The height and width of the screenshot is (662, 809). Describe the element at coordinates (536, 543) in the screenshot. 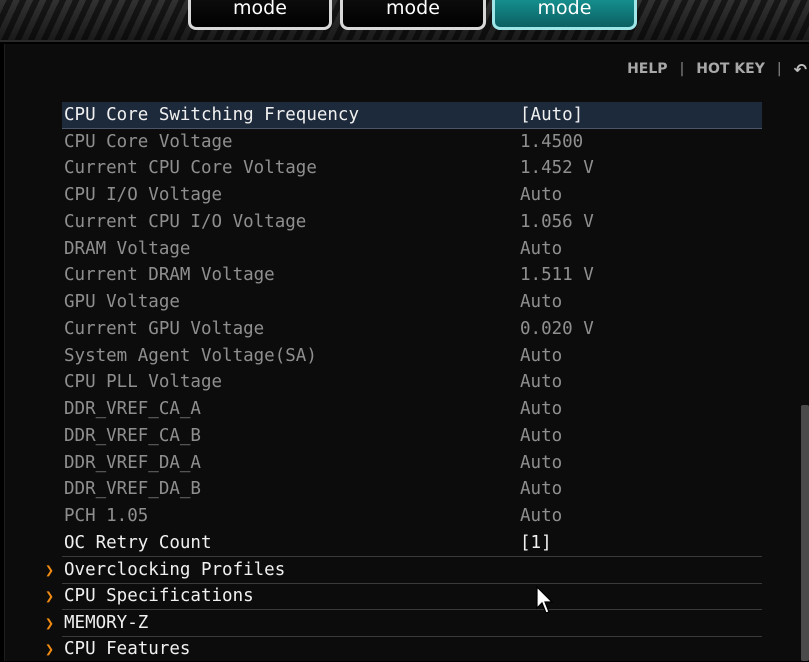

I see `setting-value: [1]` at that location.